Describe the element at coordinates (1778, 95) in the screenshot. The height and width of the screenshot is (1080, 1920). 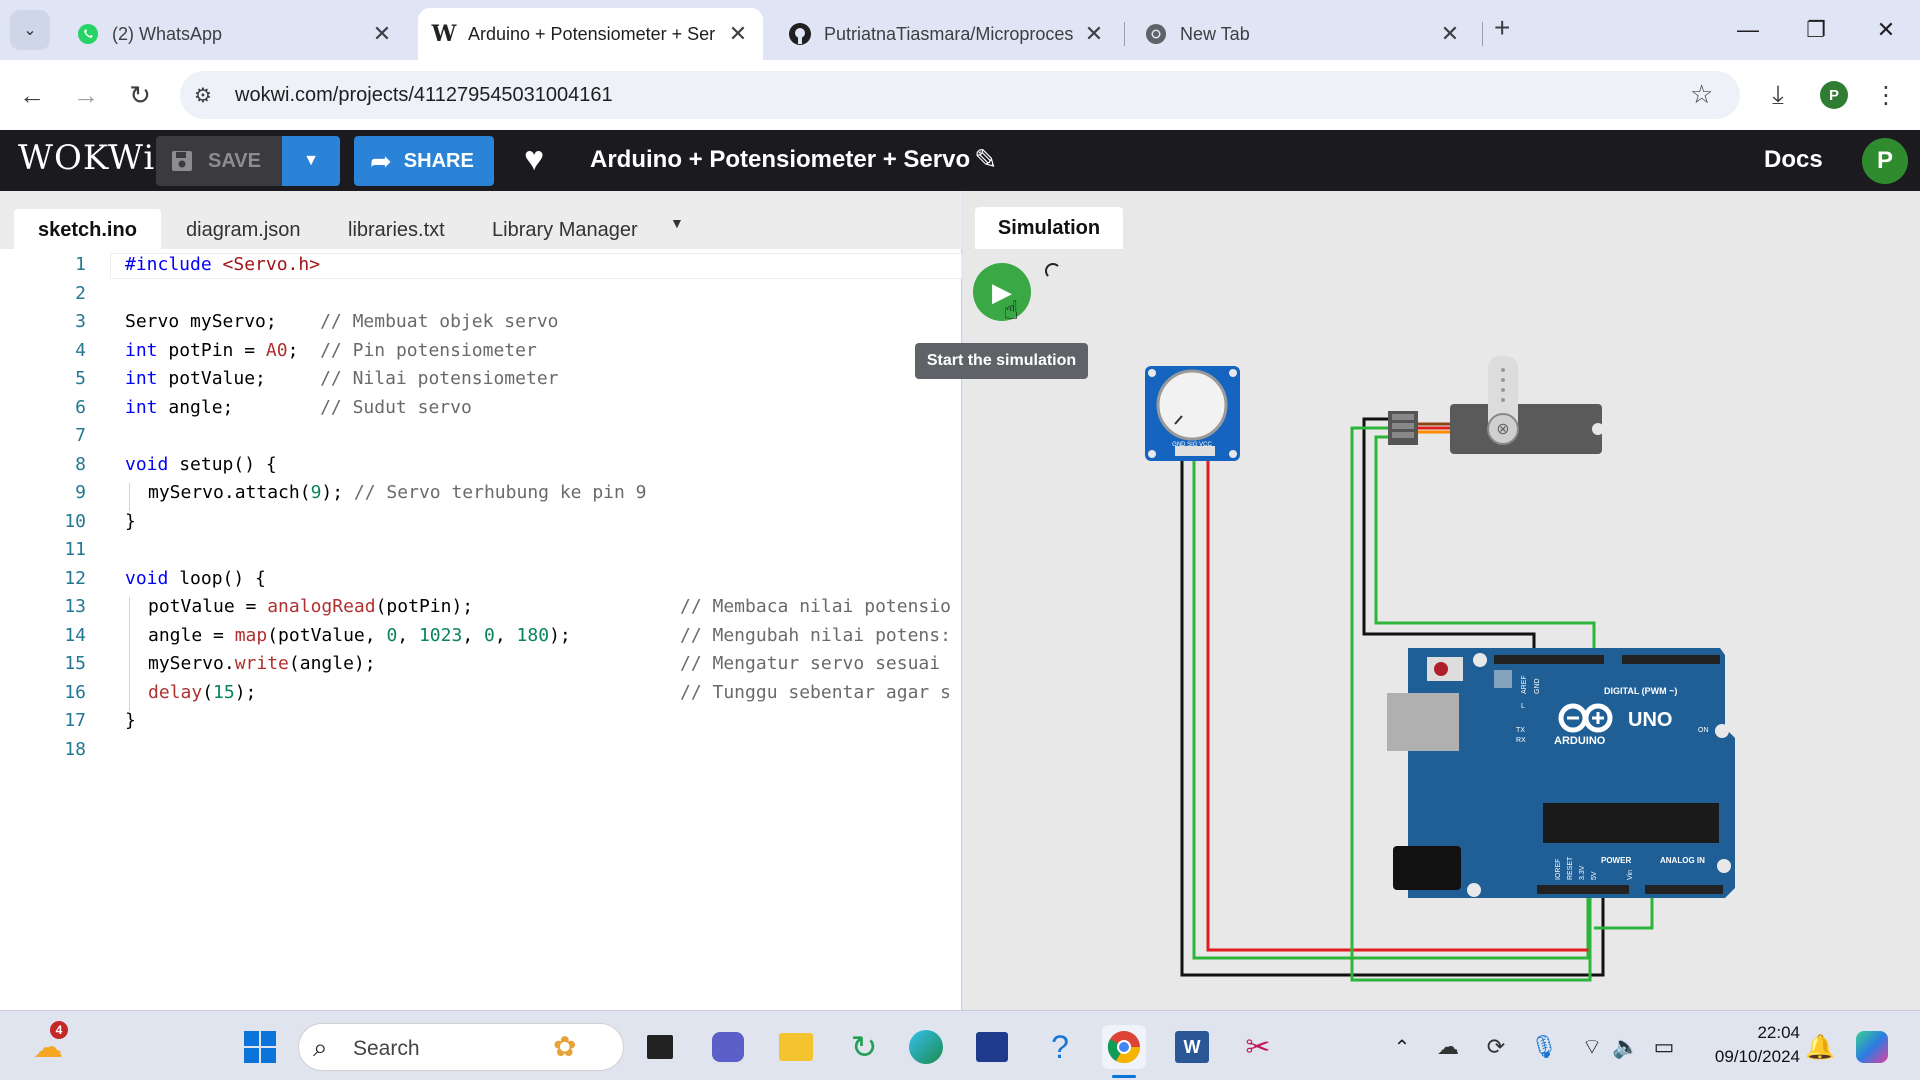
I see `download-icon: ⤓` at that location.